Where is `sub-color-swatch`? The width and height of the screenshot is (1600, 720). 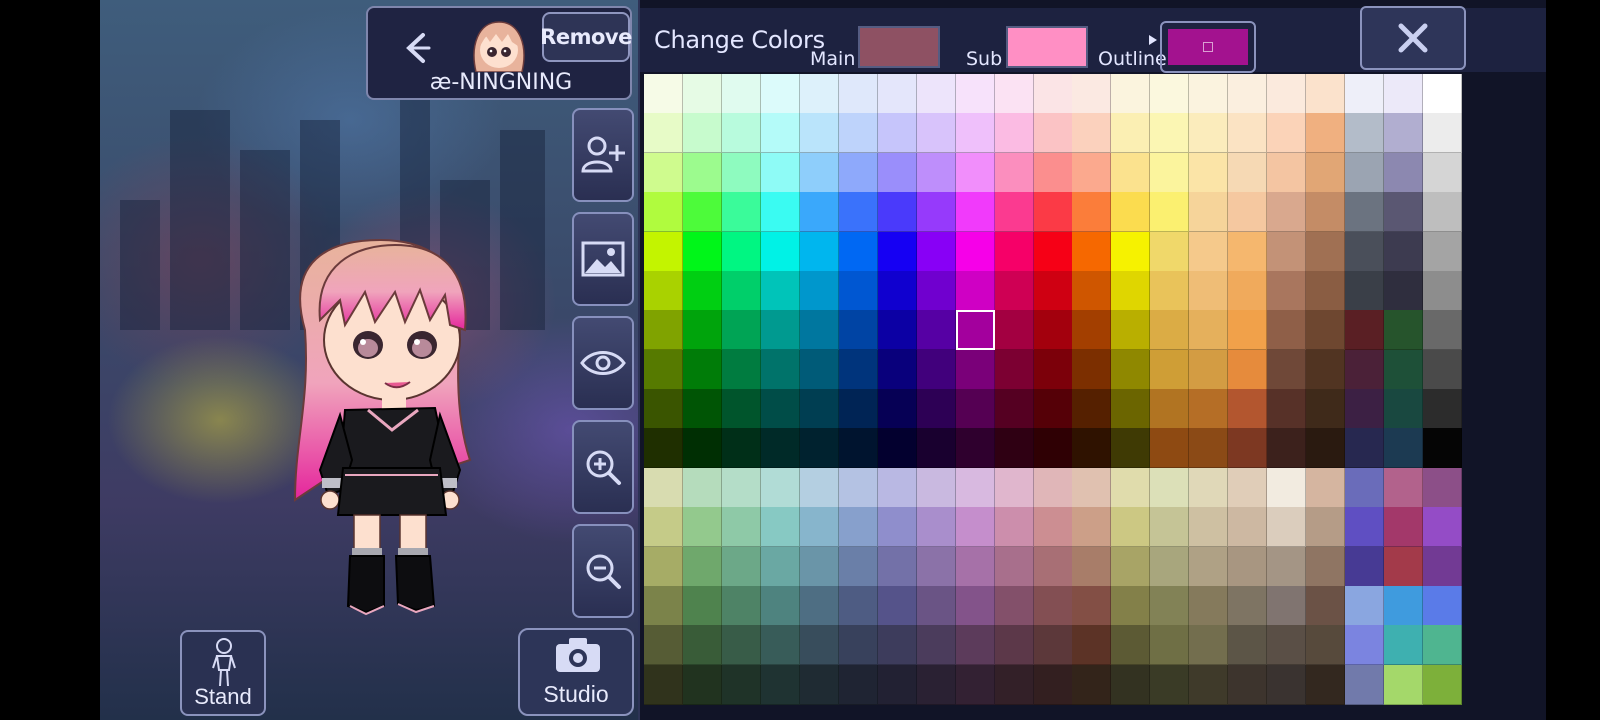 sub-color-swatch is located at coordinates (1047, 47).